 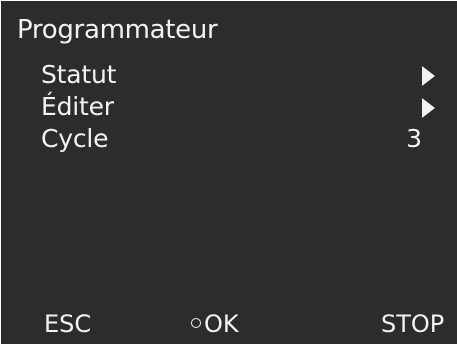 What do you see at coordinates (414, 138) in the screenshot?
I see `cycle-value: 3` at bounding box center [414, 138].